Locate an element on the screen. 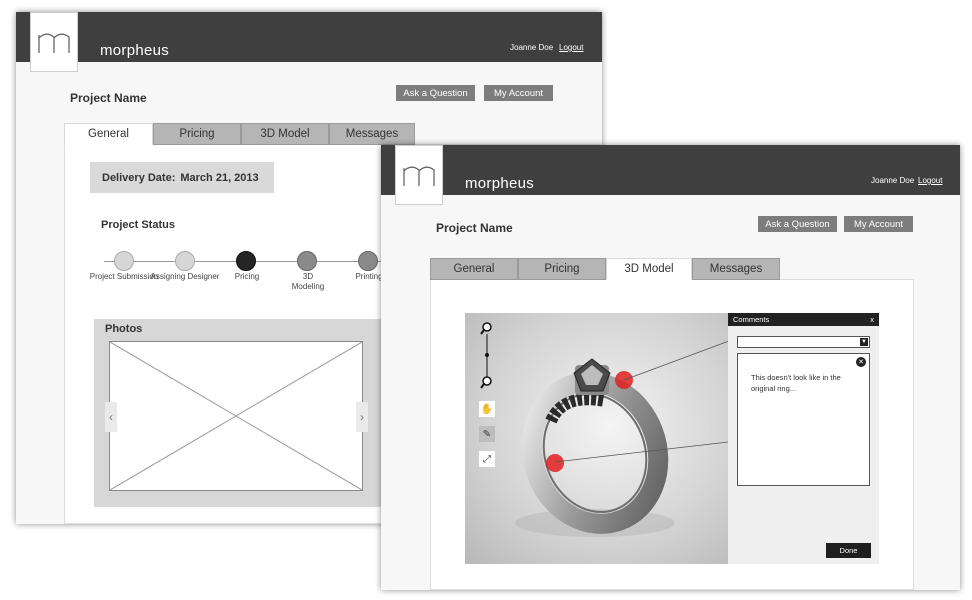 This screenshot has height=600, width=972. photo-placeholder is located at coordinates (236, 416).